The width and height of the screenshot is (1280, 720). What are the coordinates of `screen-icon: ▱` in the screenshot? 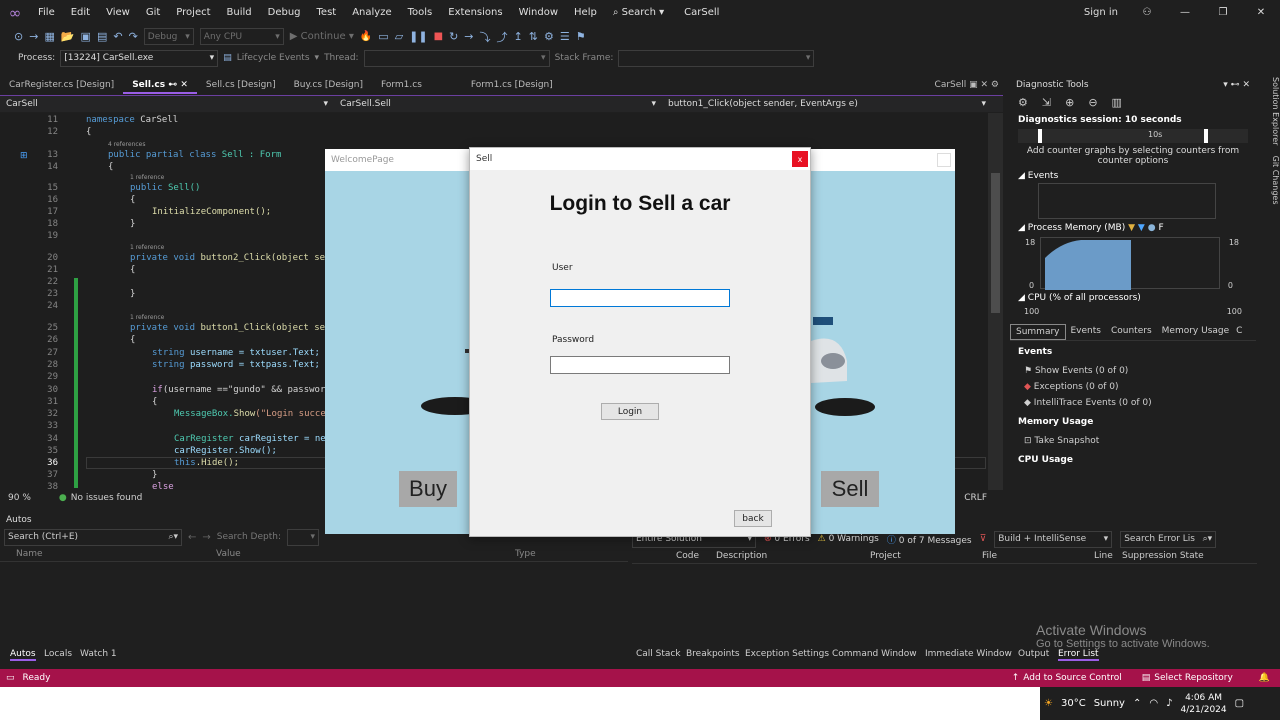 It's located at (399, 36).